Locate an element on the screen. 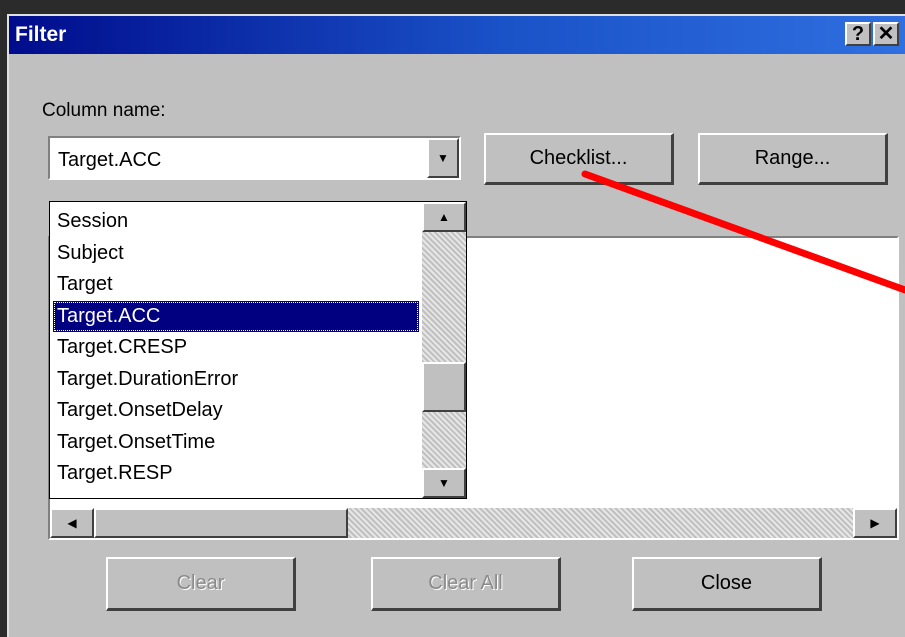 This screenshot has height=637, width=905. scroll-left-button: ◀ is located at coordinates (72, 523).